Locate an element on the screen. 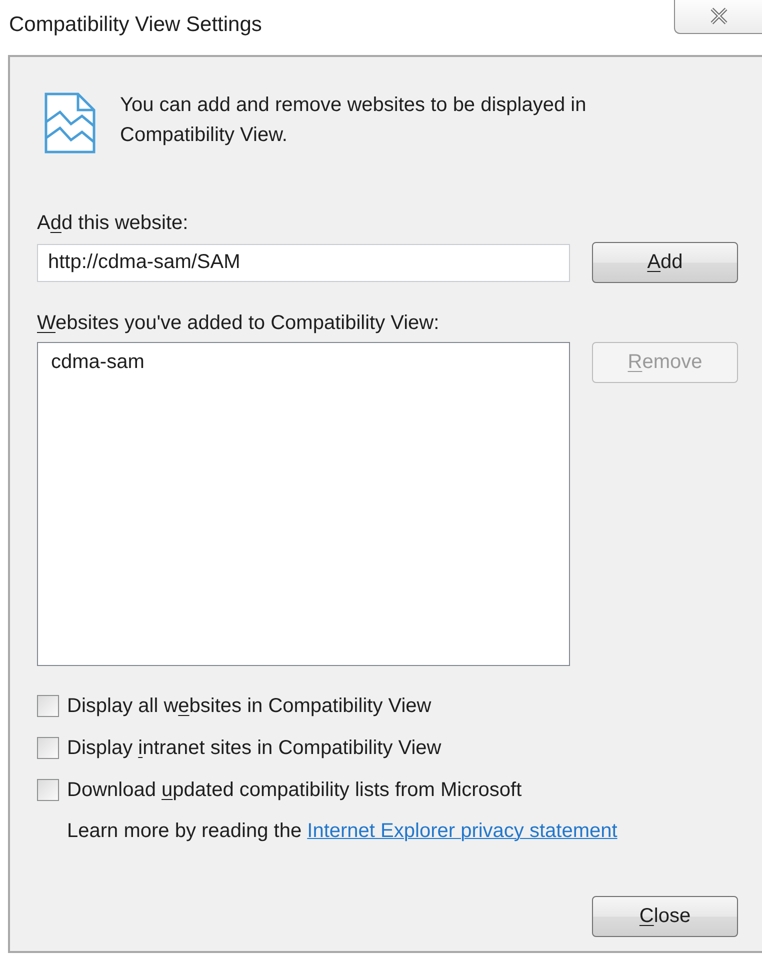 The width and height of the screenshot is (762, 963). list-item: cdma-sam is located at coordinates (303, 362).